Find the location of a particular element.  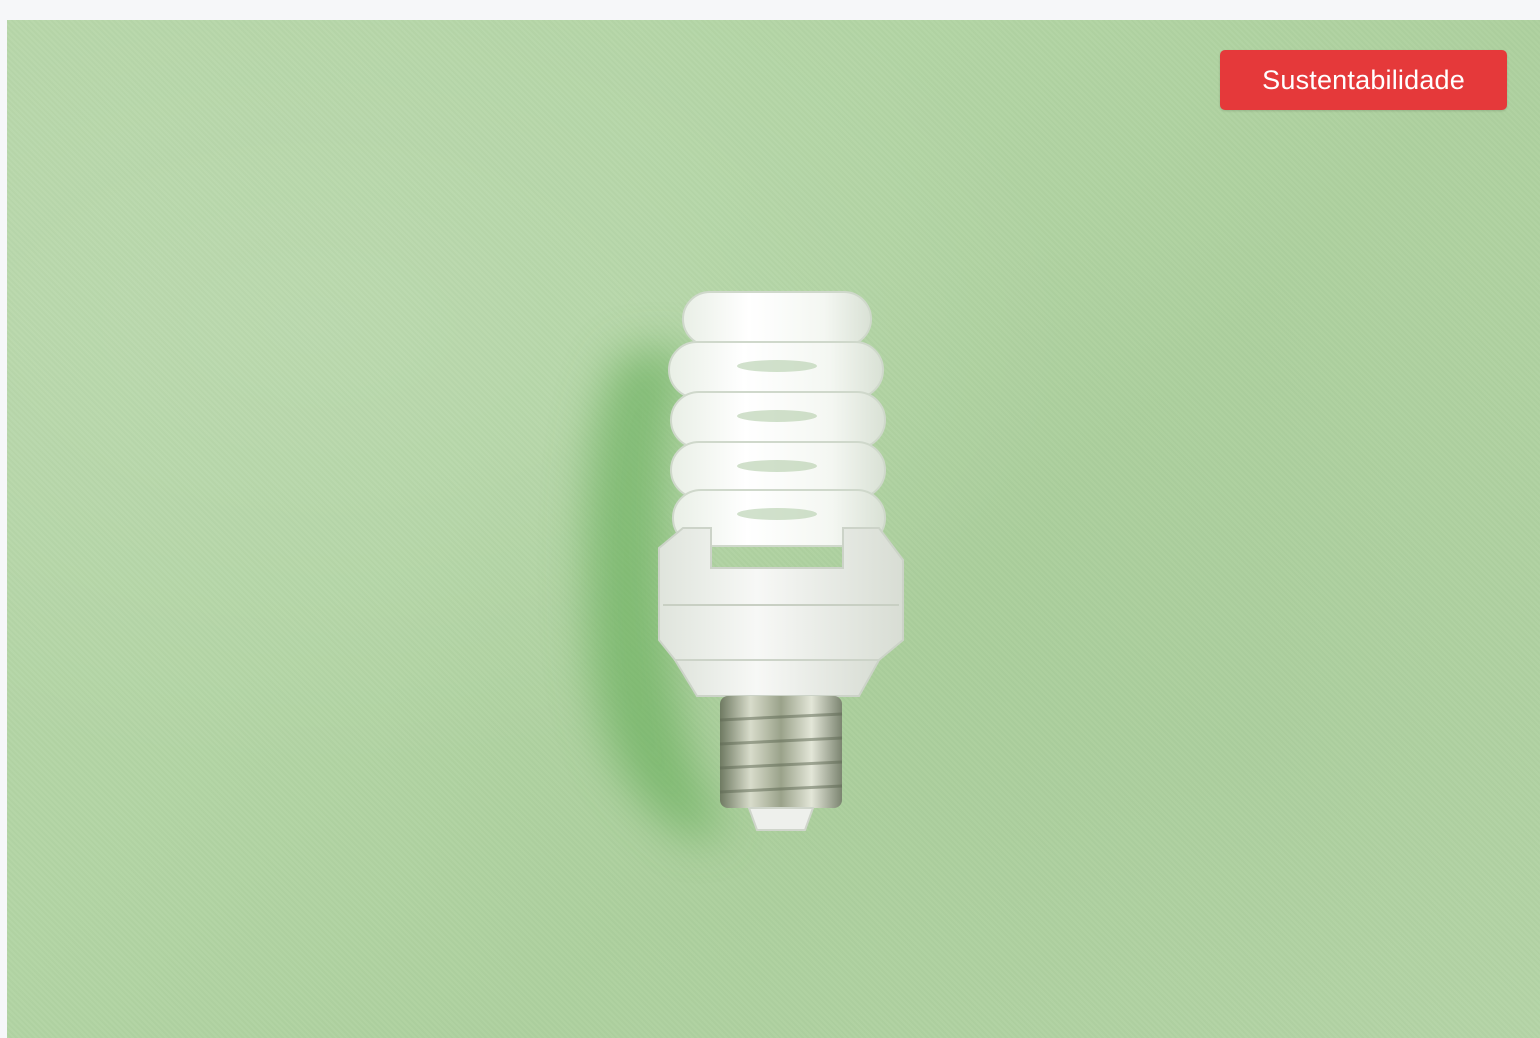

category-badge: Sustentabilidade is located at coordinates (1363, 80).